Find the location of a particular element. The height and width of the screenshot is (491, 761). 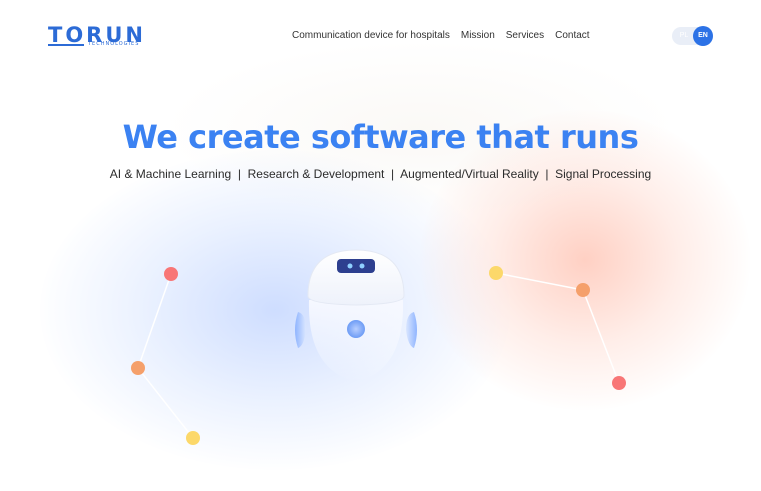

robot-right-arm is located at coordinates (411, 330).